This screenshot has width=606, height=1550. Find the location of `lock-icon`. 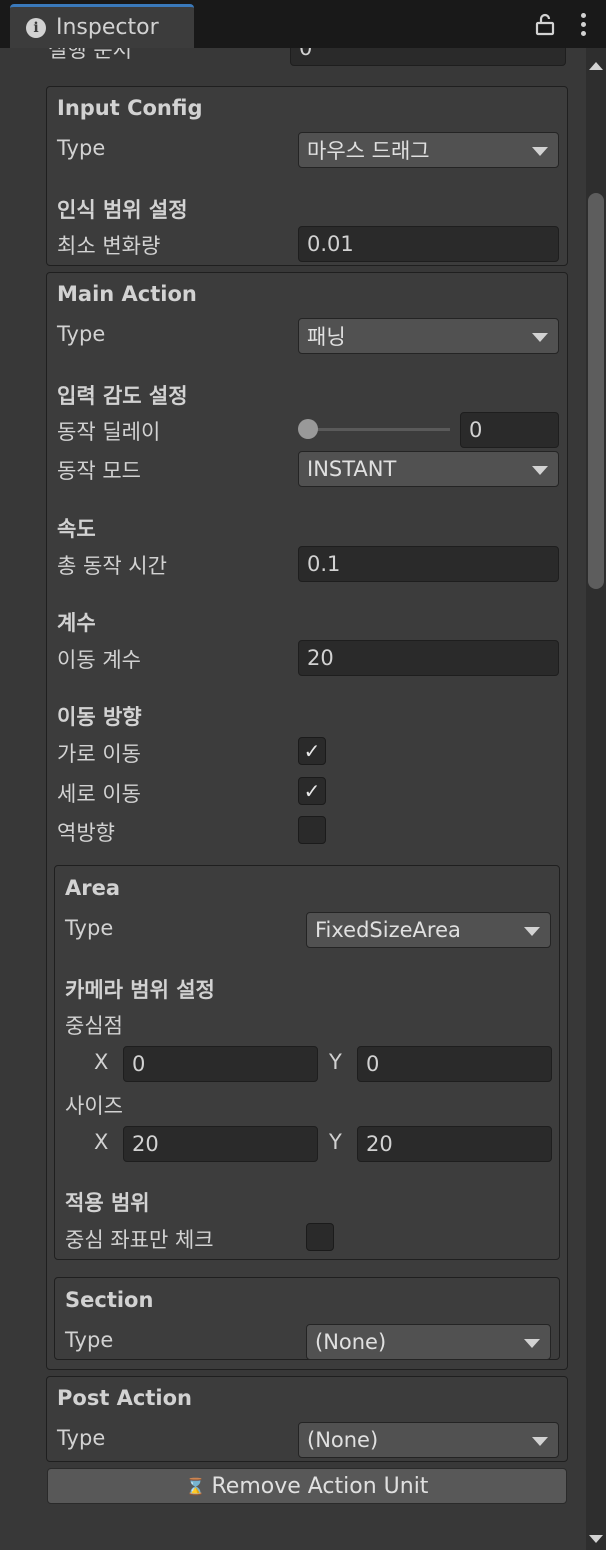

lock-icon is located at coordinates (545, 24).